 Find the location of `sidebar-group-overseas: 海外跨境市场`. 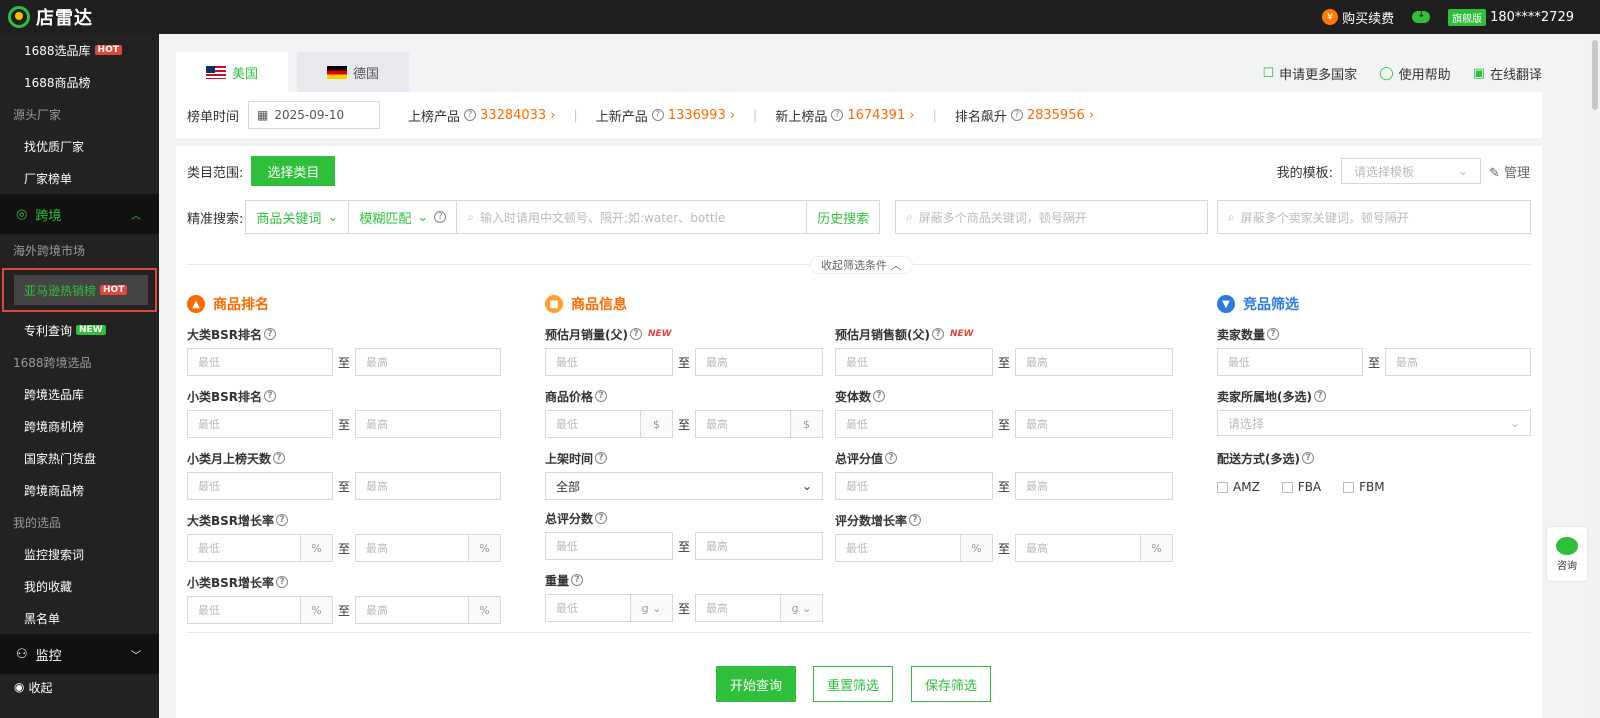

sidebar-group-overseas: 海外跨境市场 is located at coordinates (49, 250).